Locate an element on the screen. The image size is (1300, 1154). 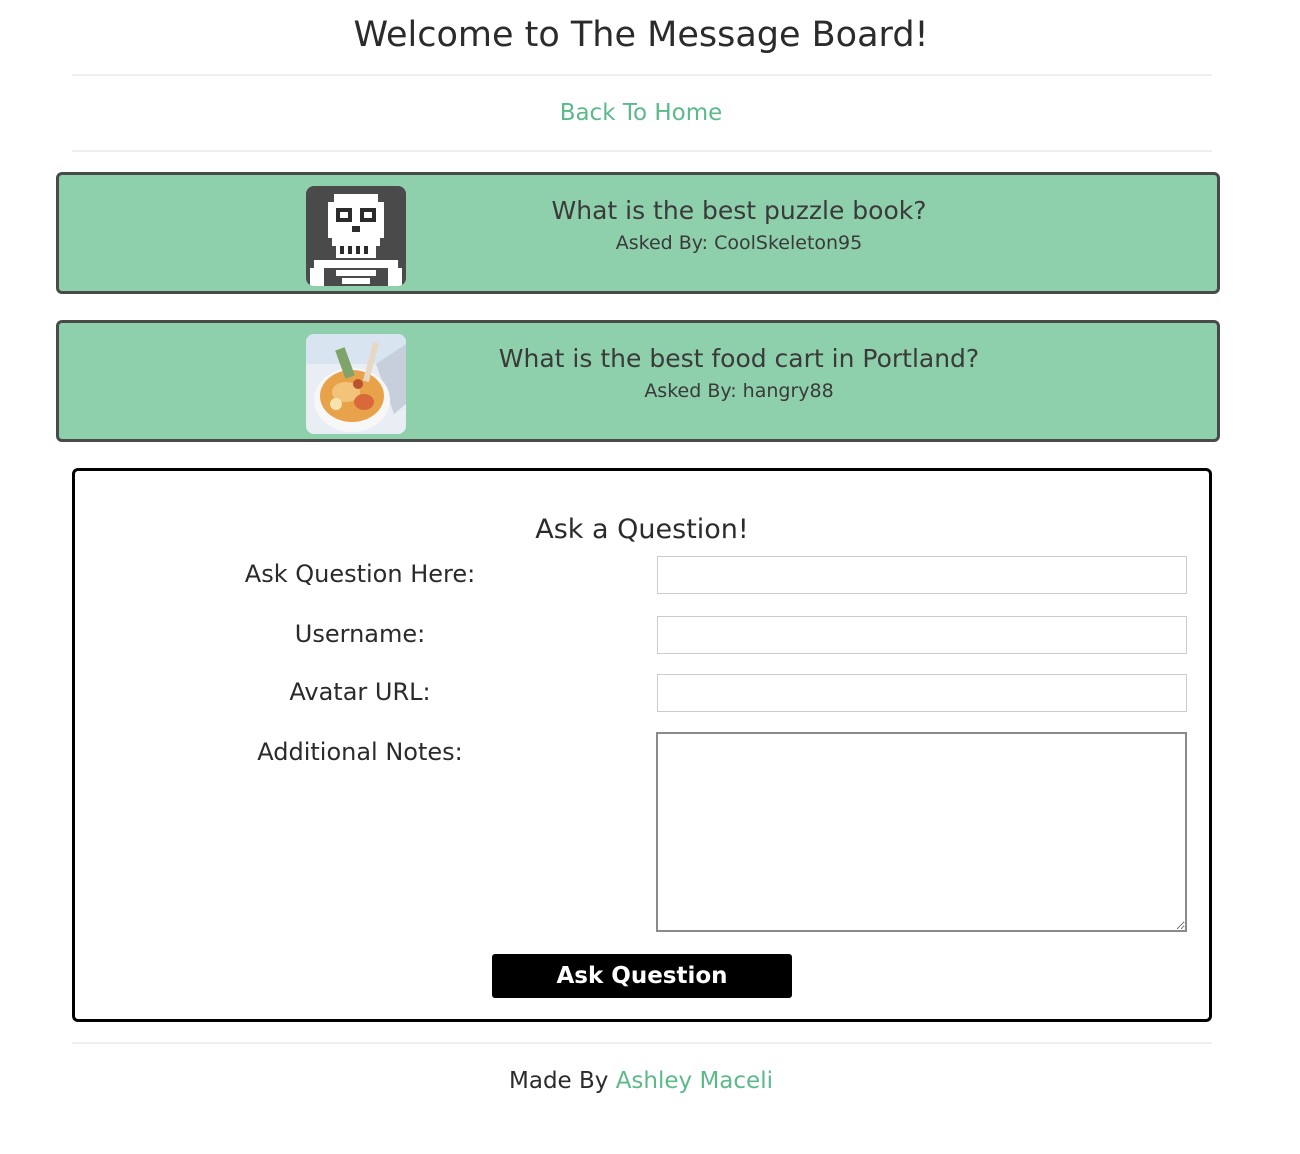
ramen-bowl-icon is located at coordinates (356, 384).